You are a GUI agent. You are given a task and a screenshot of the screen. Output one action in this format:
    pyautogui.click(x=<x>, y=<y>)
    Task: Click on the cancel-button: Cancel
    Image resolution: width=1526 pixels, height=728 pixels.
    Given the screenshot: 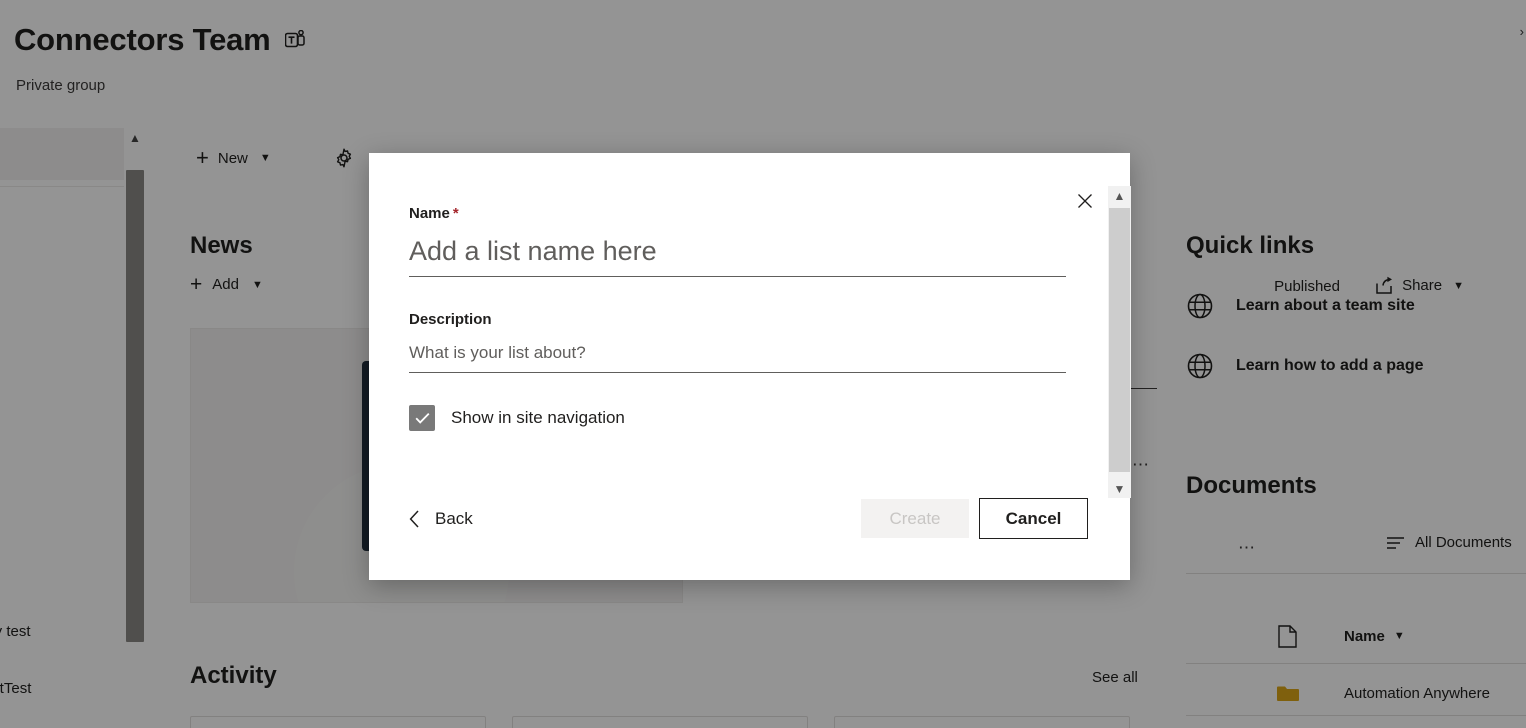 What is the action you would take?
    pyautogui.click(x=1033, y=518)
    